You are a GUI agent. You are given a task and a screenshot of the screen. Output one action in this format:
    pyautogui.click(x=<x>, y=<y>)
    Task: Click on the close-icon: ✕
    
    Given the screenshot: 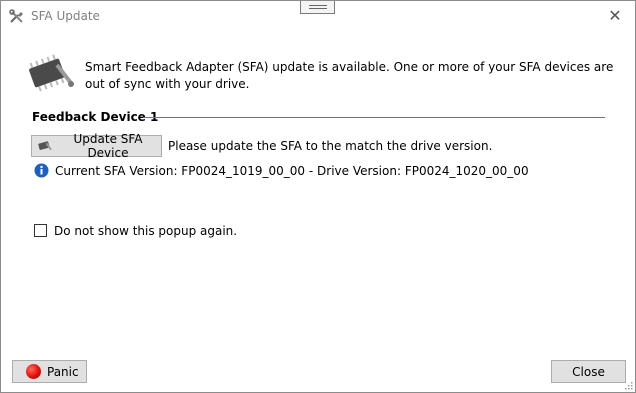 What is the action you would take?
    pyautogui.click(x=615, y=16)
    